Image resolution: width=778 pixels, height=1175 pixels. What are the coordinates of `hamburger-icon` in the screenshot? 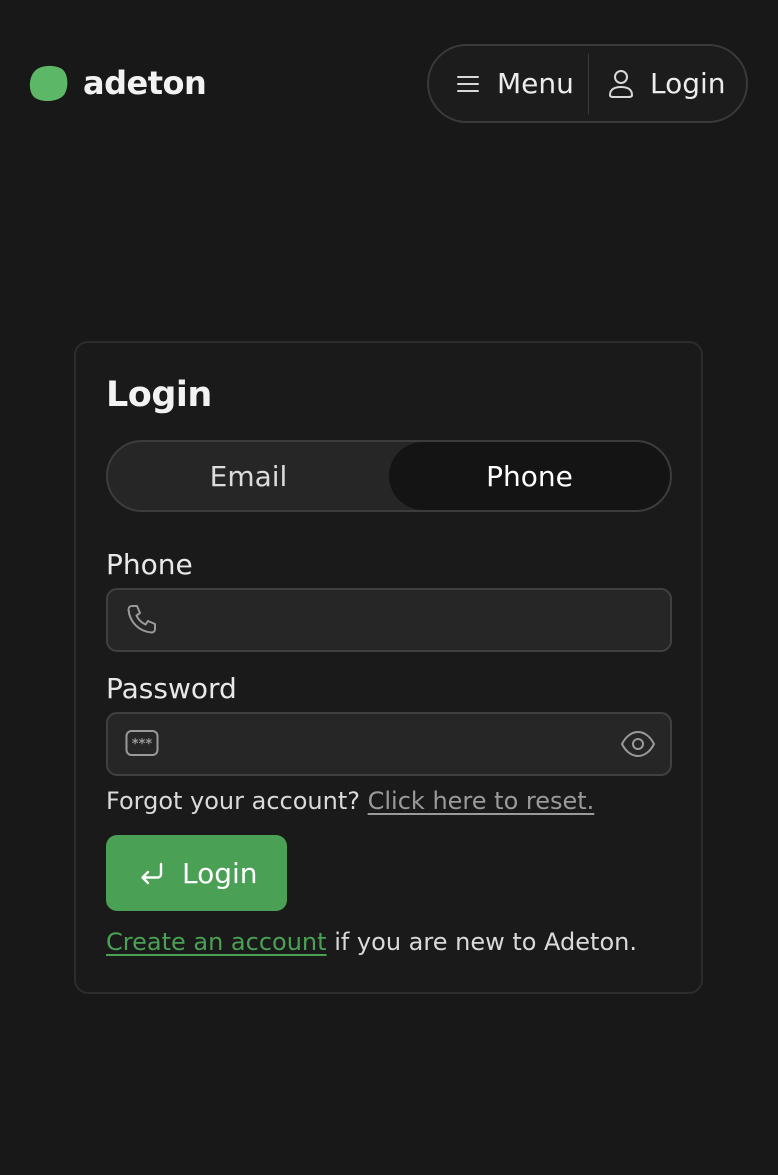 It's located at (468, 83).